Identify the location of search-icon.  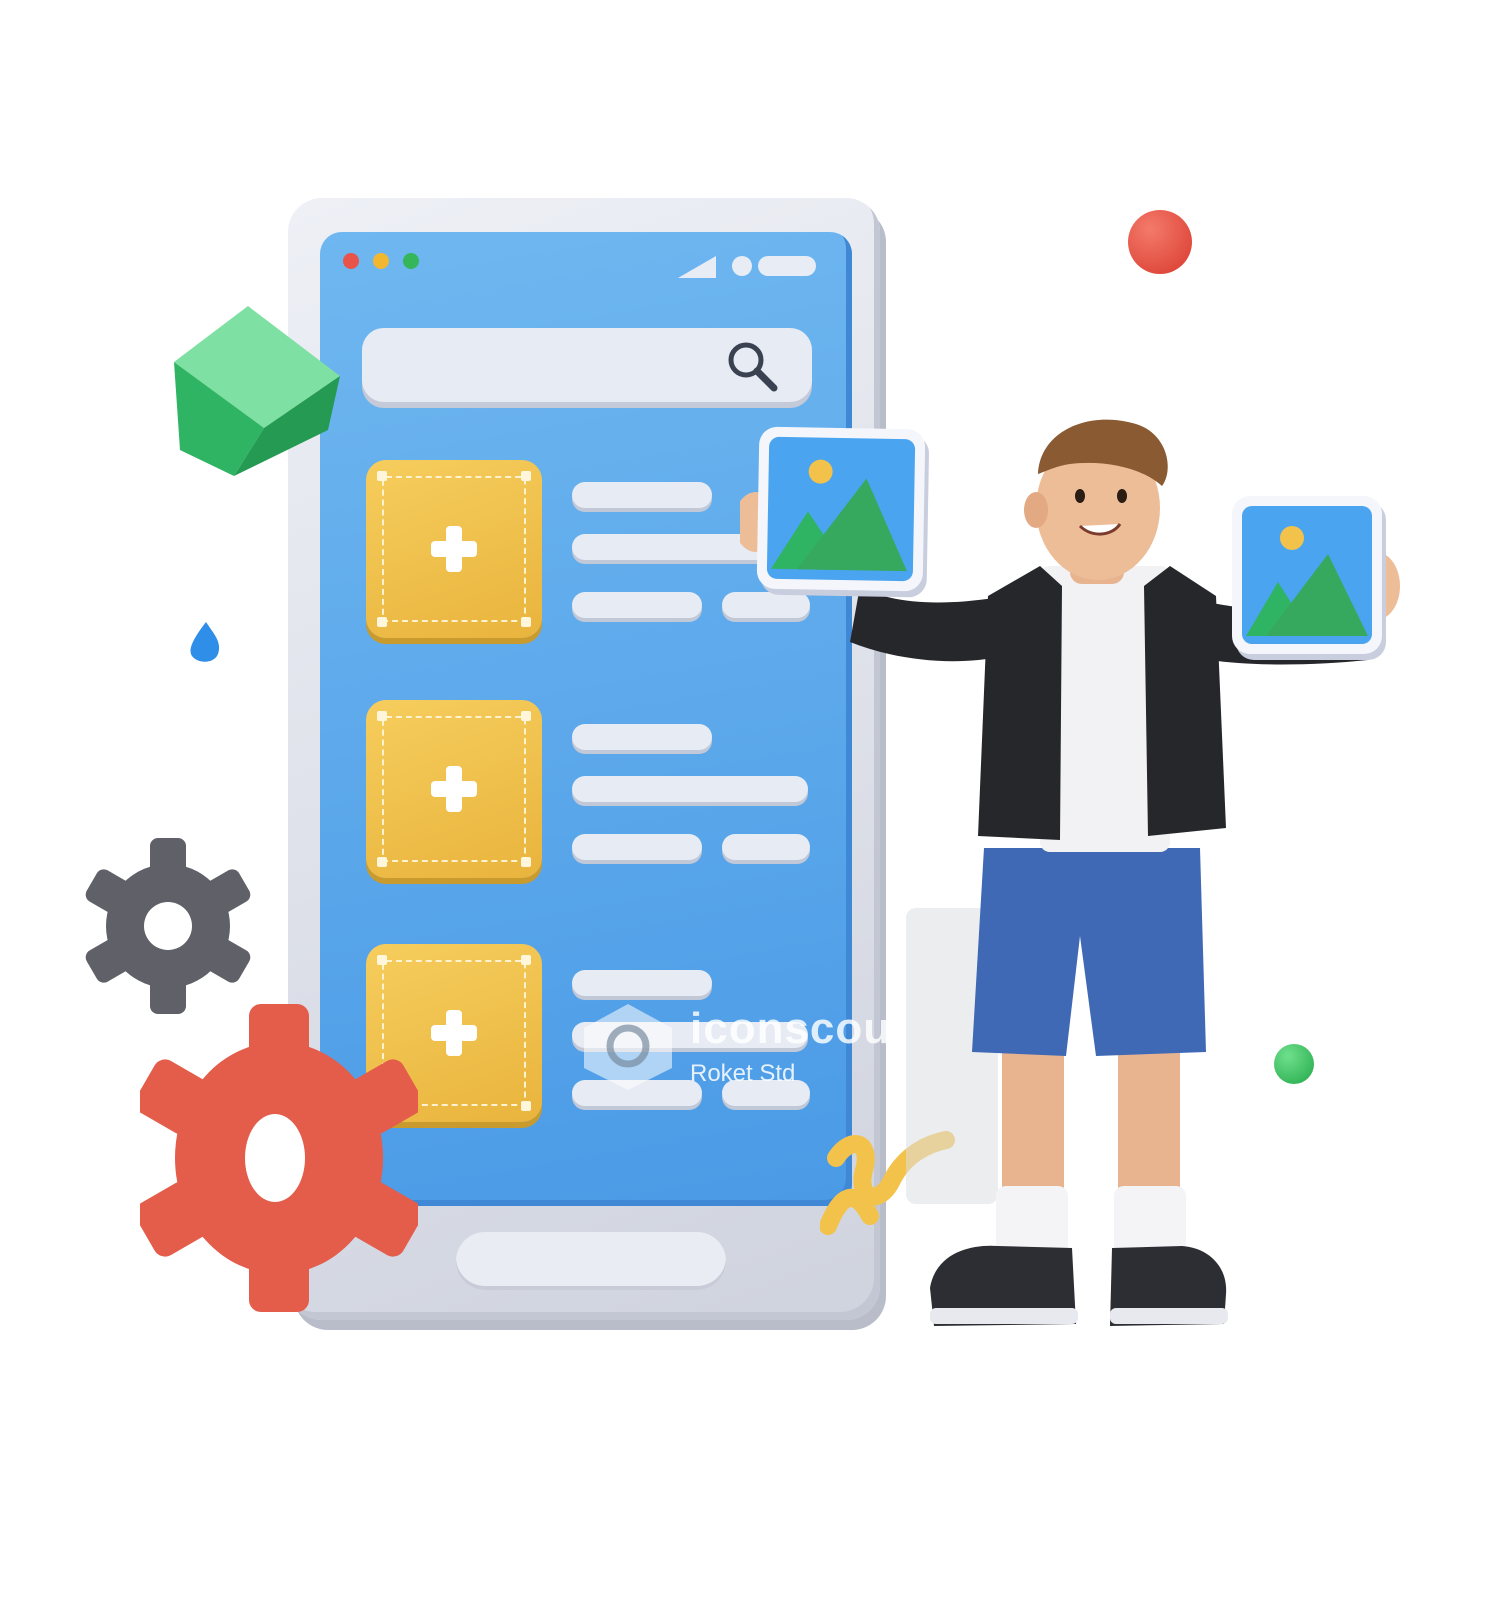
(754, 368).